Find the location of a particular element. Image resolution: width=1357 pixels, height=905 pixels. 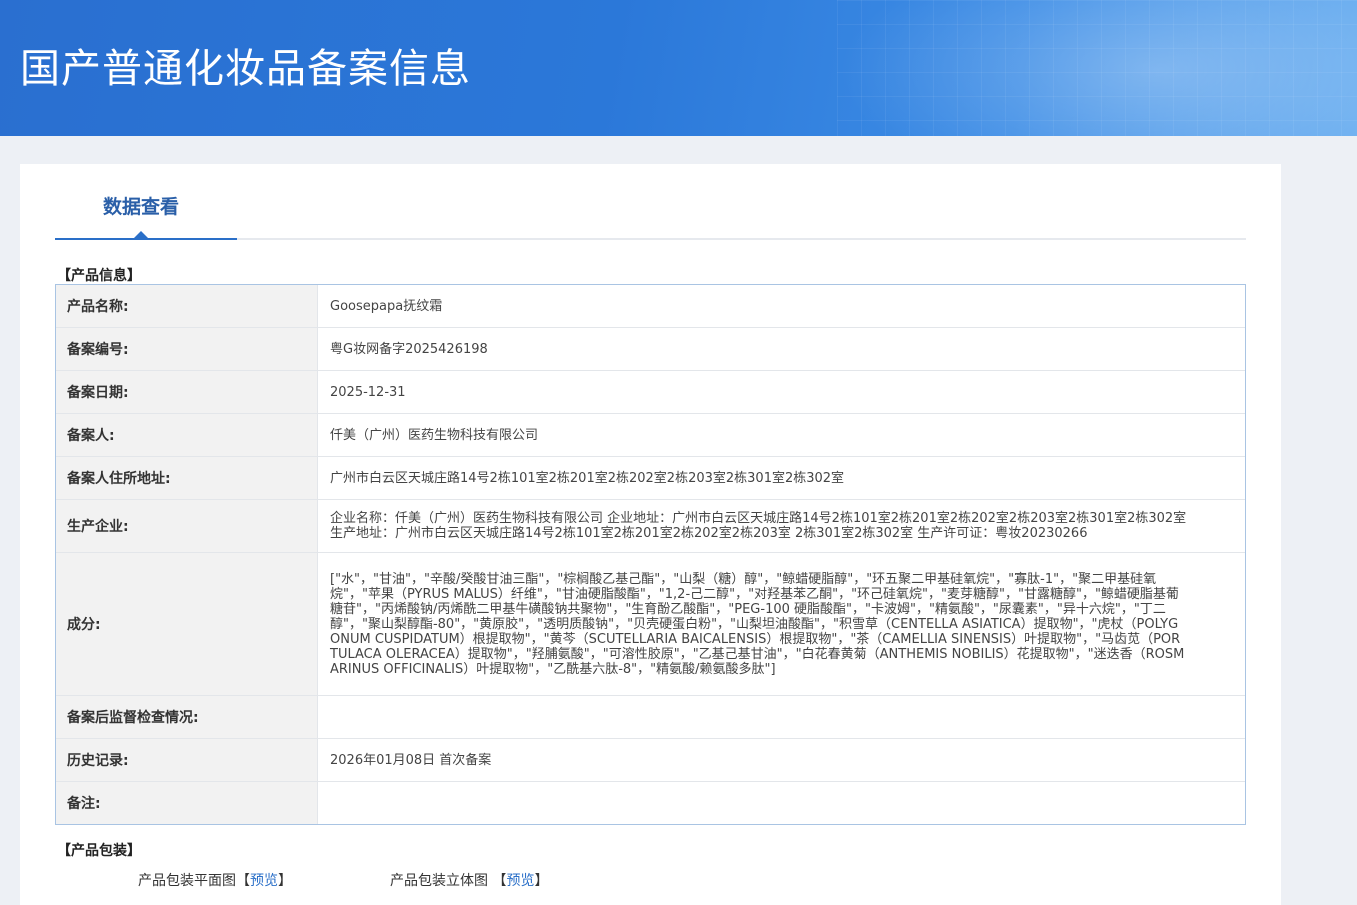

banner-grid-pattern is located at coordinates (1097, 68).